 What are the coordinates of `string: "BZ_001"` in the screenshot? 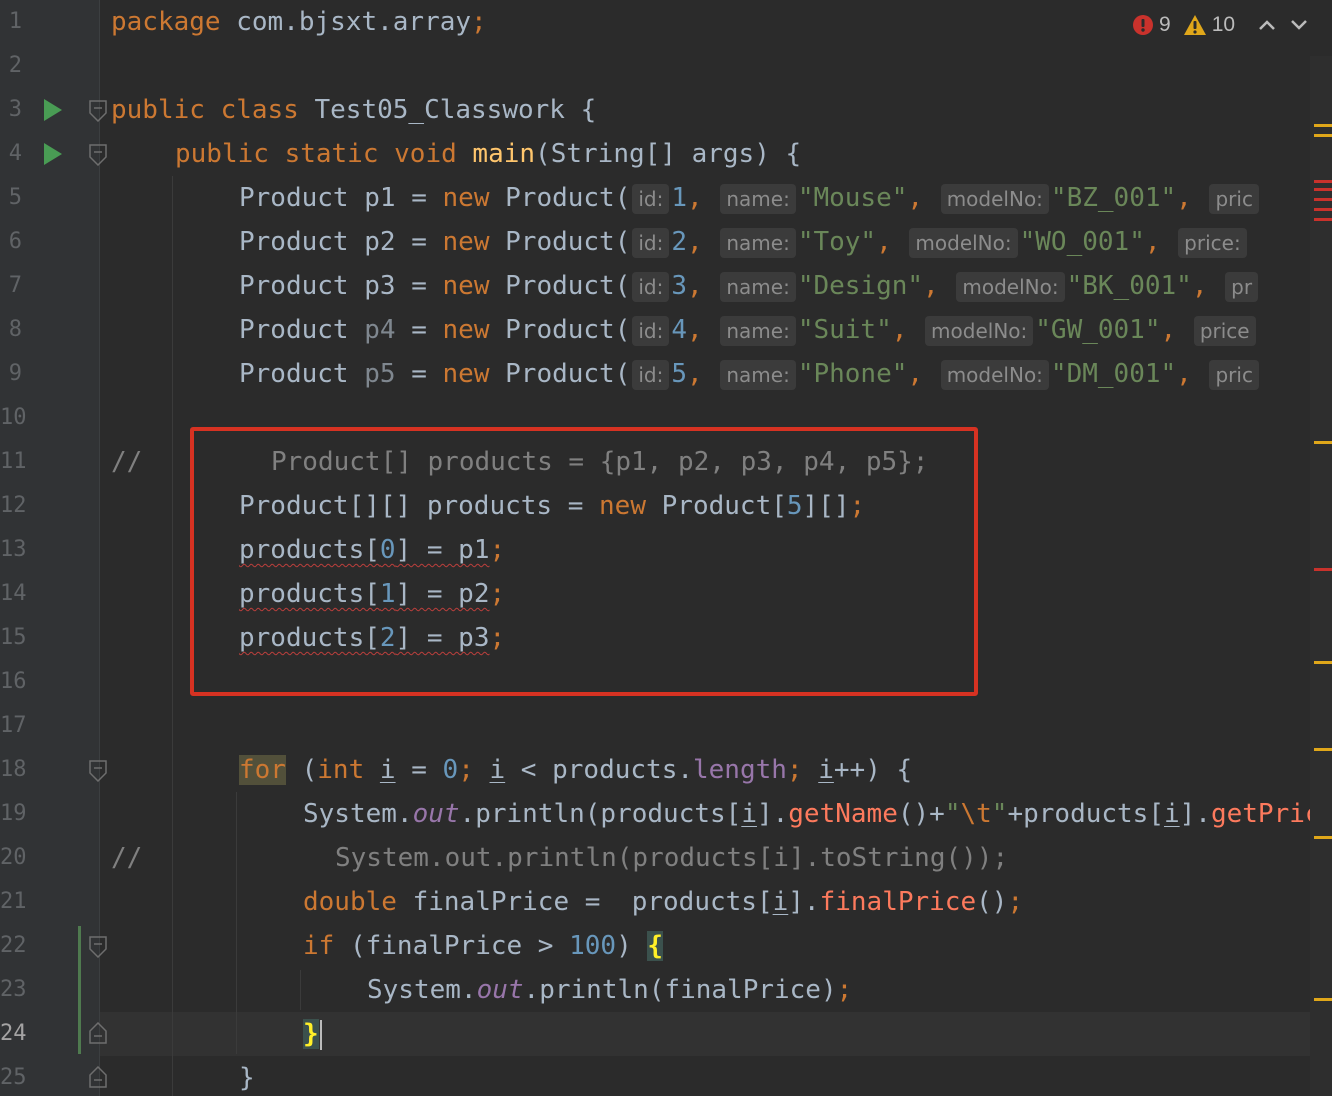 It's located at (1113, 198).